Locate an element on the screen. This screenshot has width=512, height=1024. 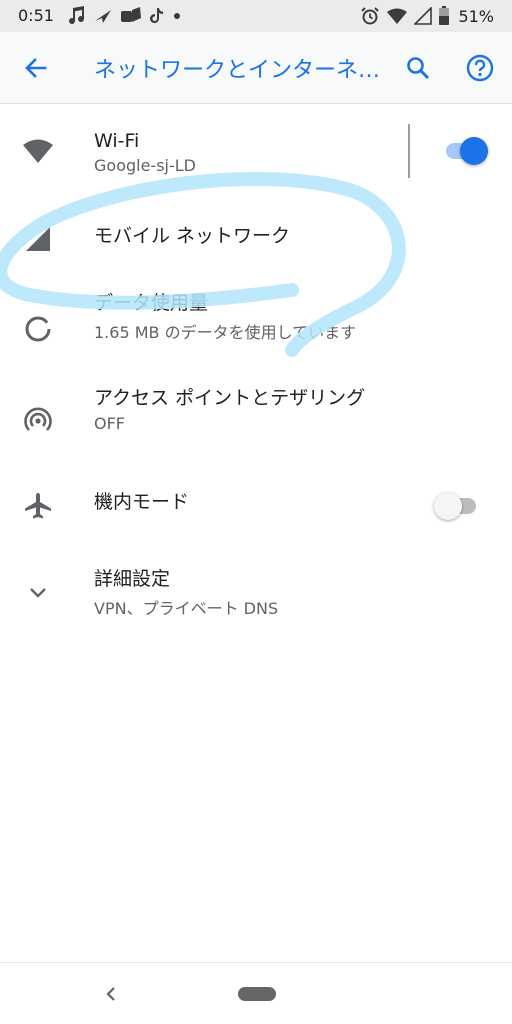
setting-mobile-network: モバイル ネットワーク is located at coordinates (256, 239).